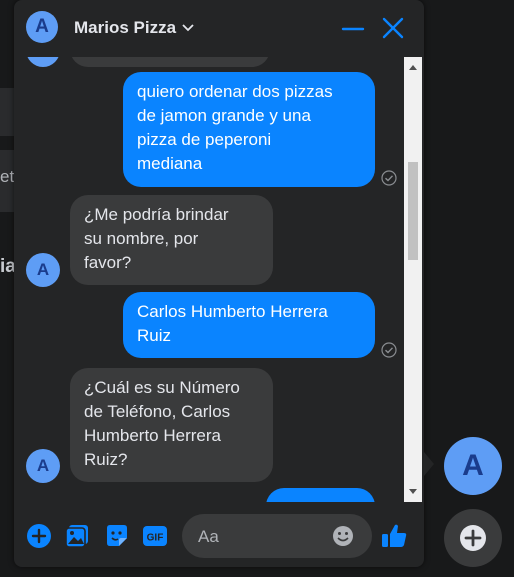 The image size is (514, 577). I want to click on message-scrollbar, so click(413, 279).